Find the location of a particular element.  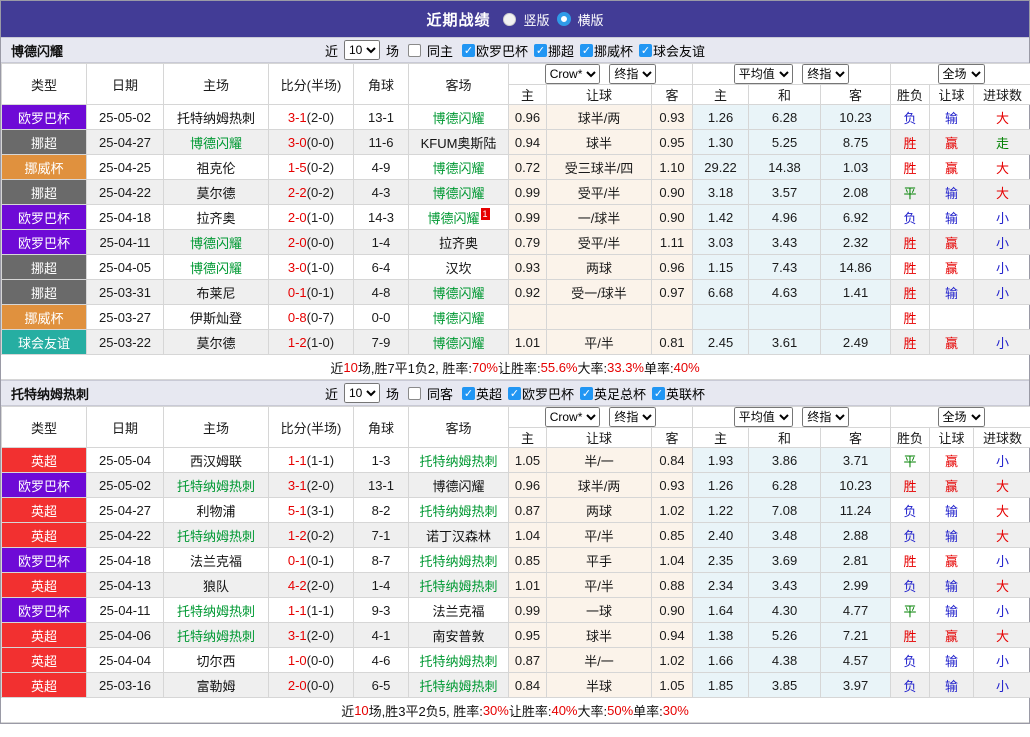

handicap-cell: 受一/球半 is located at coordinates (599, 292).